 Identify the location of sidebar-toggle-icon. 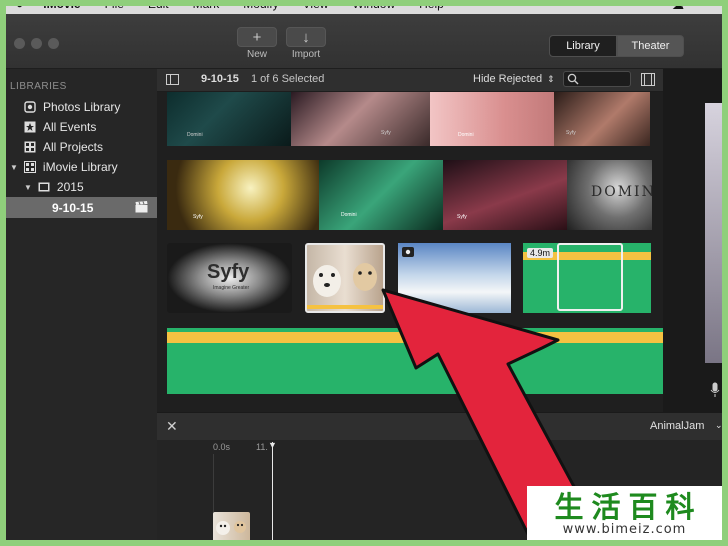
(172, 81).